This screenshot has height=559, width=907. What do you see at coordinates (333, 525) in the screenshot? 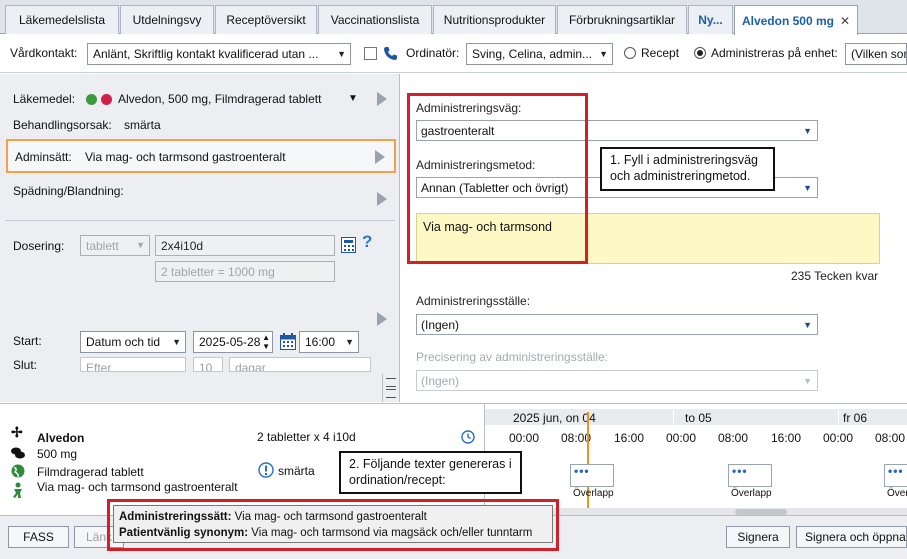
I see `annotation-highlight` at bounding box center [333, 525].